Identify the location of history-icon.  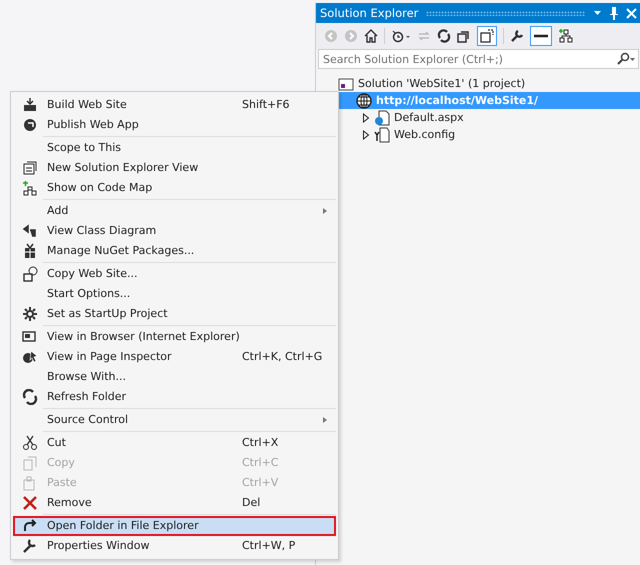
(401, 36).